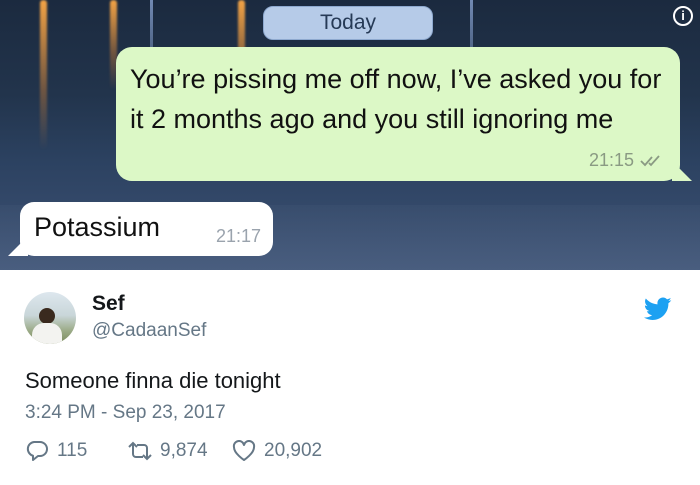 This screenshot has width=700, height=485. Describe the element at coordinates (47, 333) in the screenshot. I see `avatar-torso` at that location.